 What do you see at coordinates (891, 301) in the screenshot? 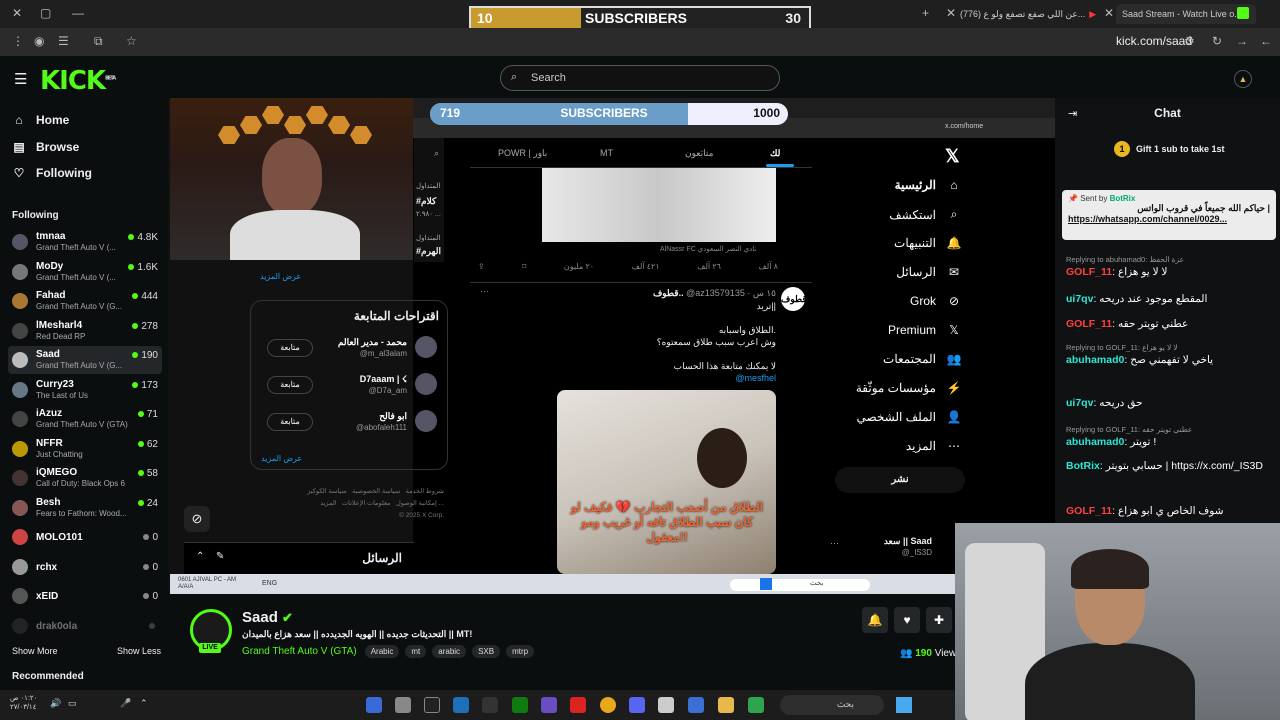
I see `x-nav-grok: Grok ⊘` at bounding box center [891, 301].